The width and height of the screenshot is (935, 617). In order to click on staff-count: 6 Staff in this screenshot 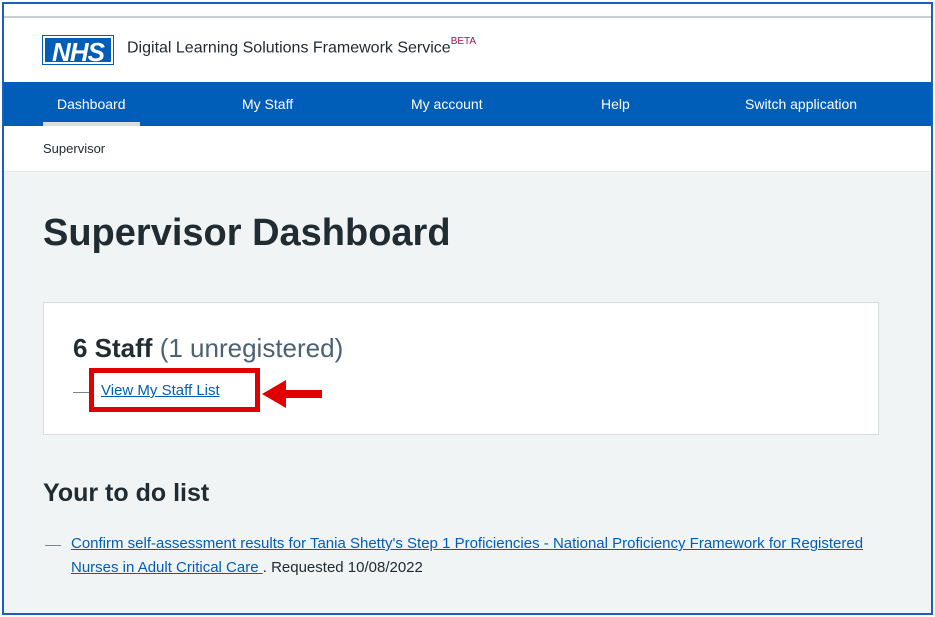, I will do `click(113, 348)`.